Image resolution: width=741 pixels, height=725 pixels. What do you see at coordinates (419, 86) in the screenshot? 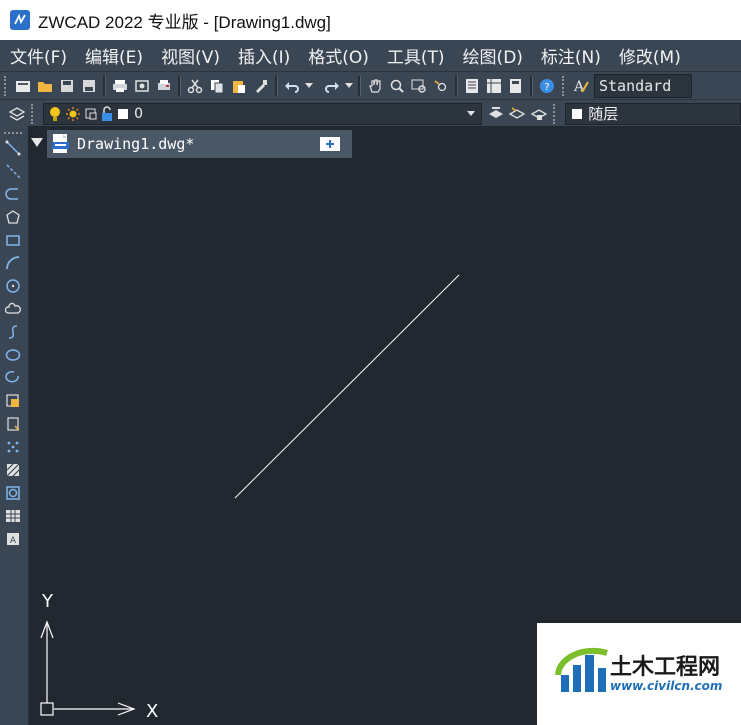
I see `zoom-window-icon` at bounding box center [419, 86].